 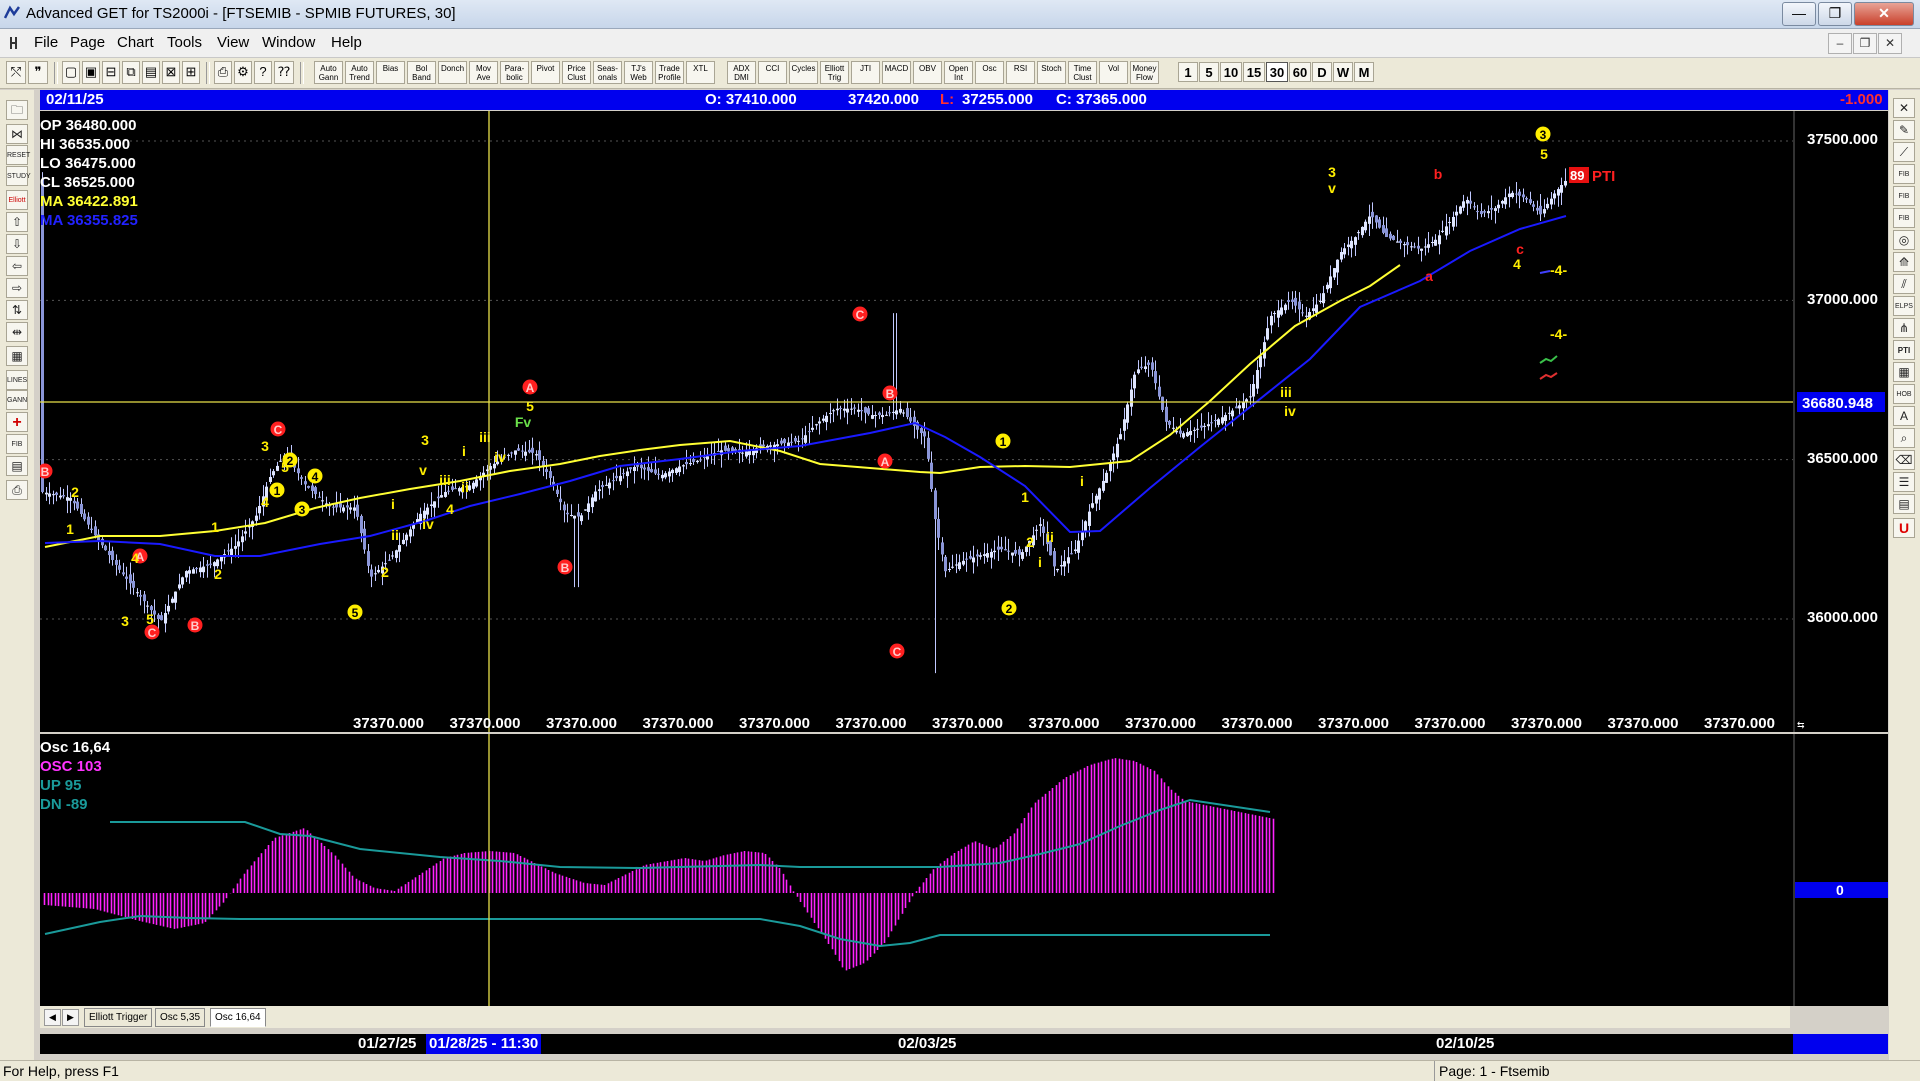 What do you see at coordinates (151, 72) in the screenshot?
I see `tile-icon: ▤` at bounding box center [151, 72].